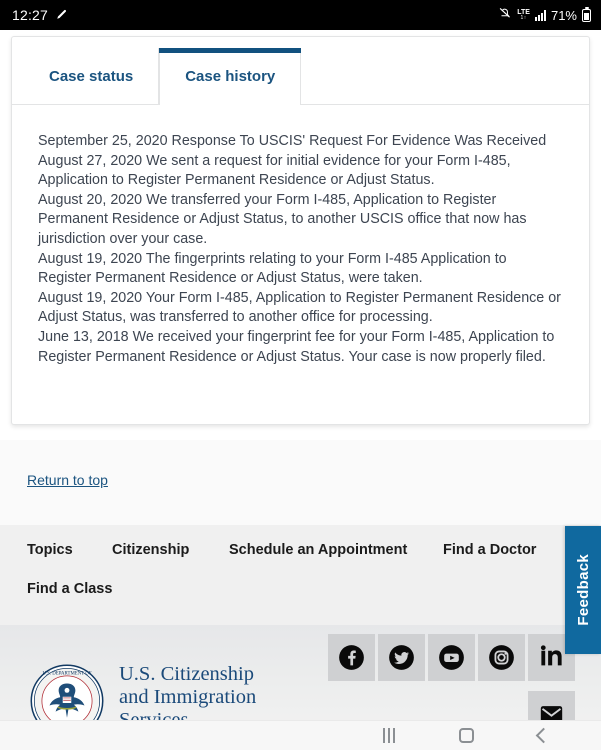  I want to click on feedback-tab: Feedback, so click(583, 590).